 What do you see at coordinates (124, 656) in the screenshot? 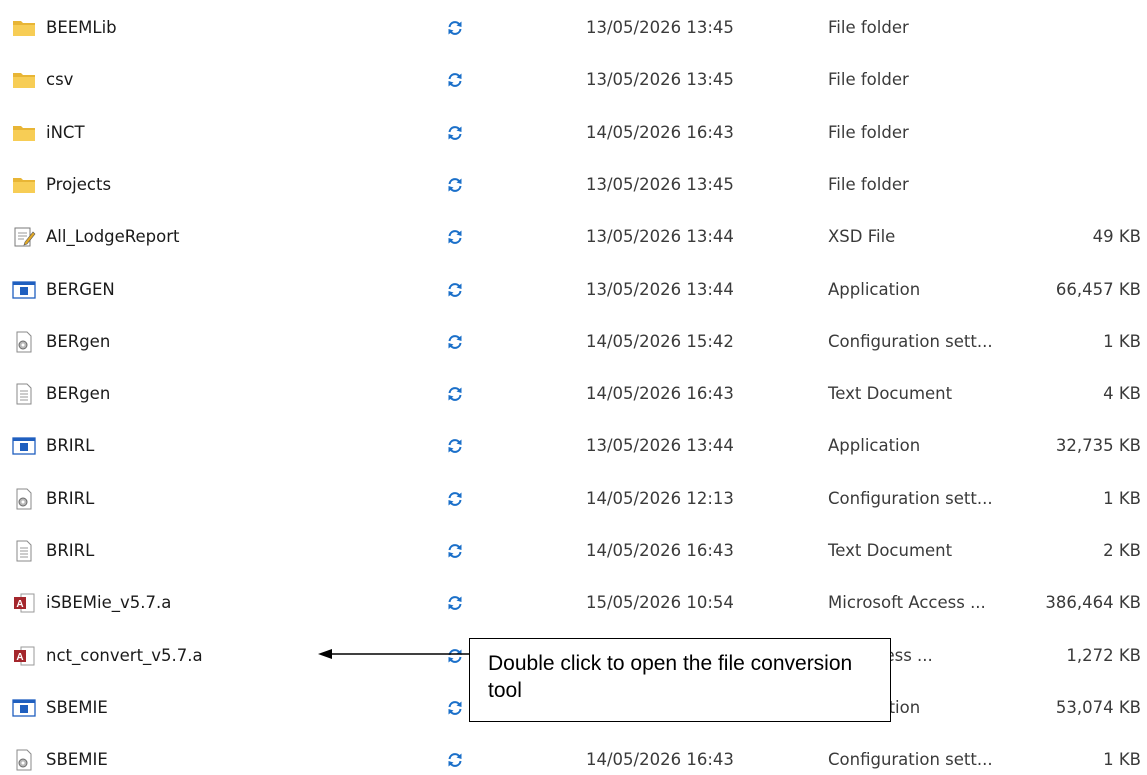
I see `file-name: nct_convert_v5.7.a` at bounding box center [124, 656].